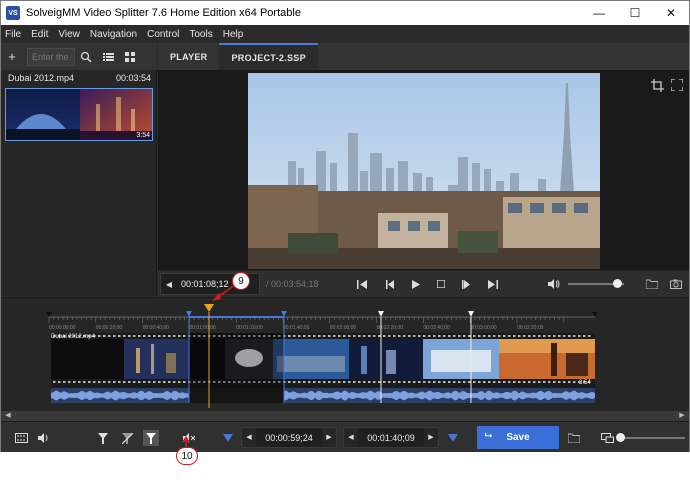 This screenshot has height=494, width=690. What do you see at coordinates (209, 366) in the screenshot?
I see `annotation-arrows` at bounding box center [209, 366].